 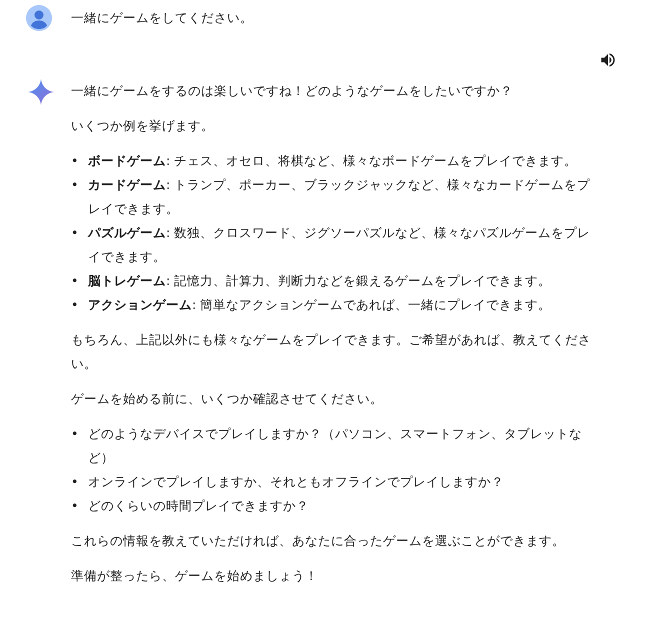 What do you see at coordinates (318, 541) in the screenshot?
I see `response-paragraph: これらの情報を教えていただければ、あなたに合ったゲームを選ぶことができます。` at bounding box center [318, 541].